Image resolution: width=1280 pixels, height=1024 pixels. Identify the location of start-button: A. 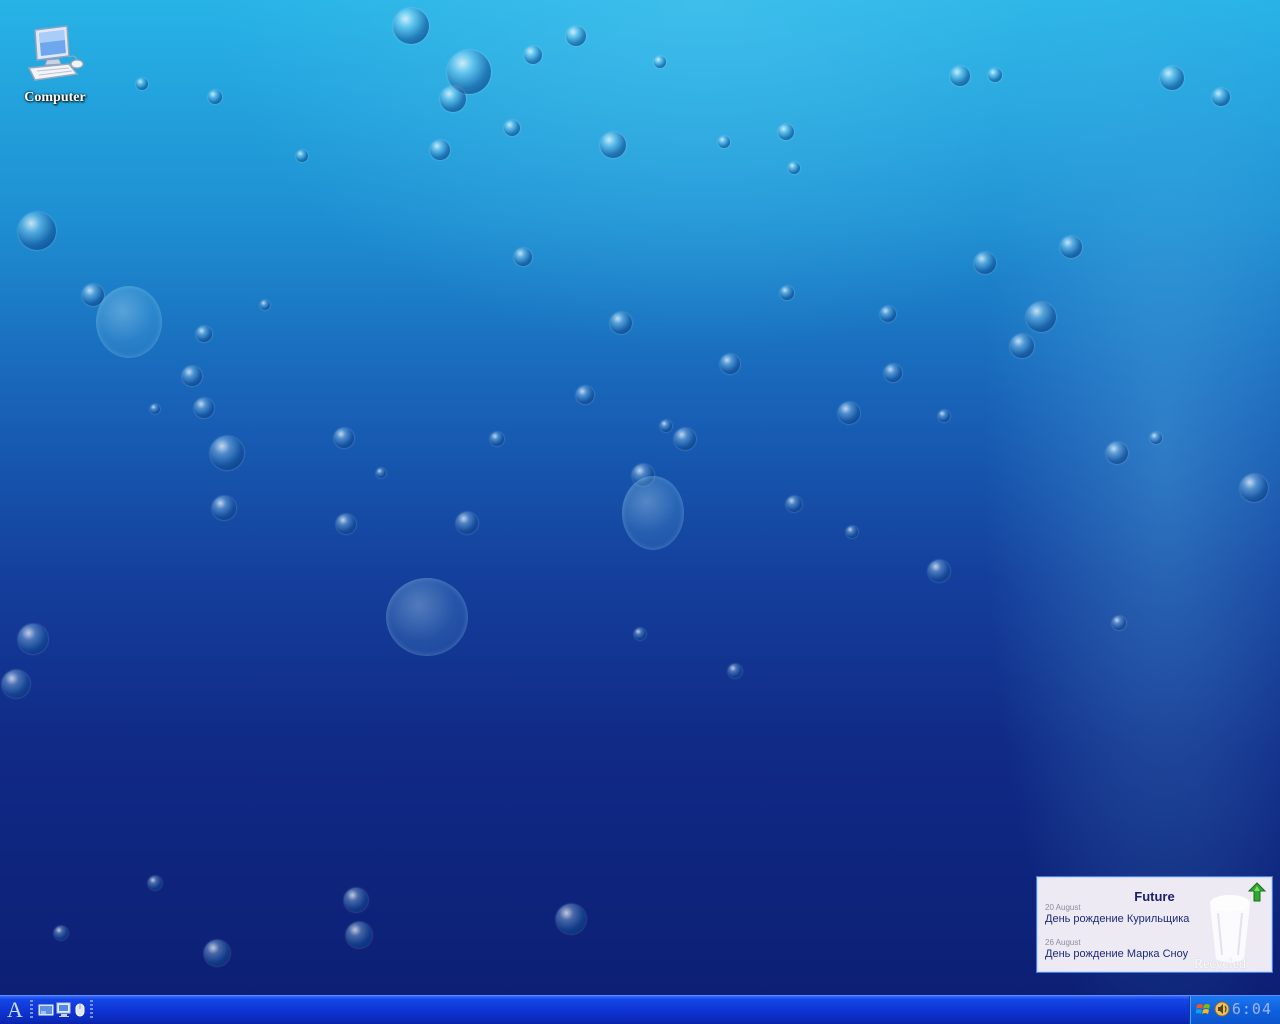
(15, 1010).